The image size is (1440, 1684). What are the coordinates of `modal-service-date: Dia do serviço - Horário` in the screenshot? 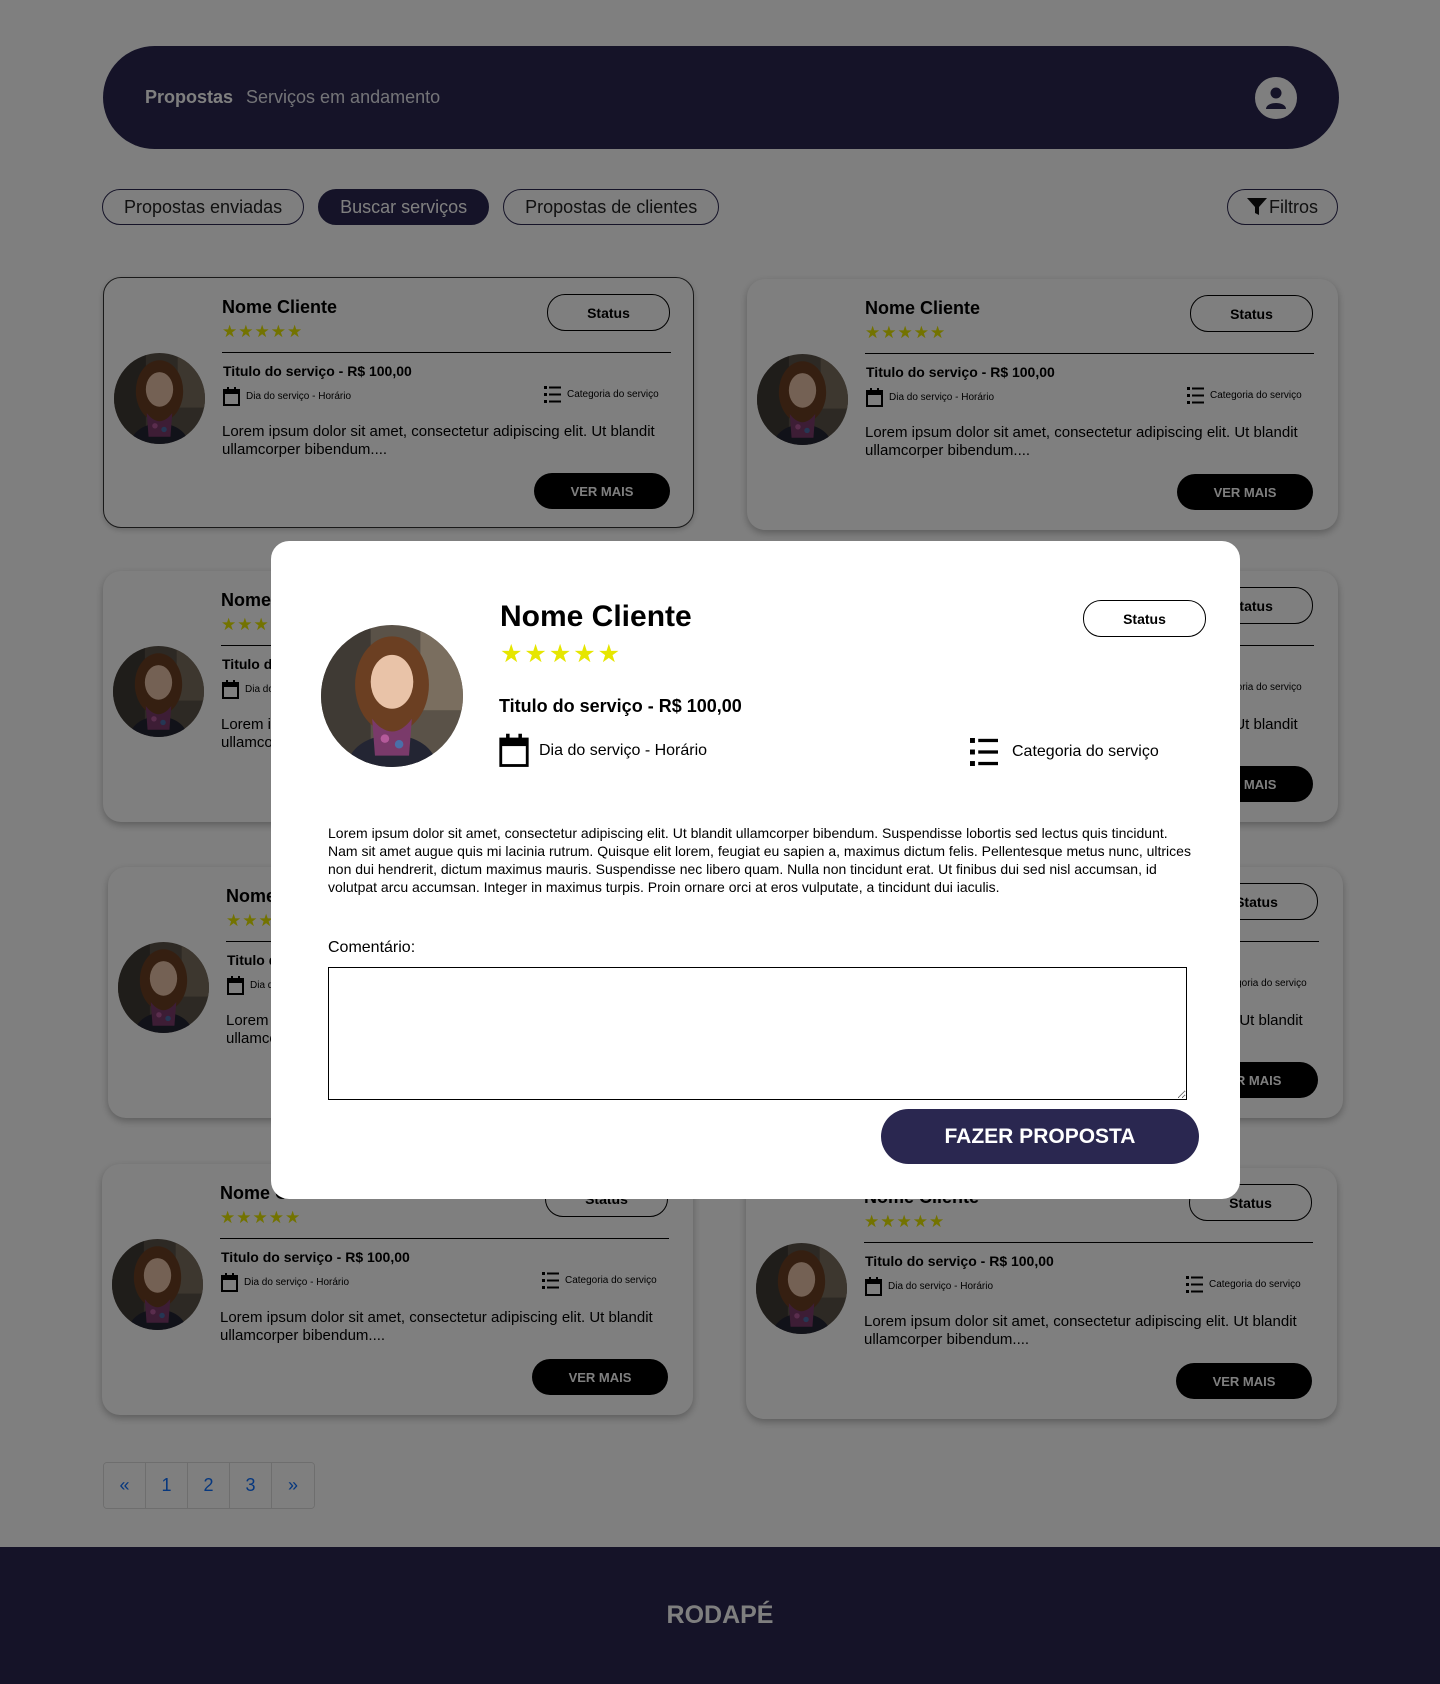 It's located at (603, 750).